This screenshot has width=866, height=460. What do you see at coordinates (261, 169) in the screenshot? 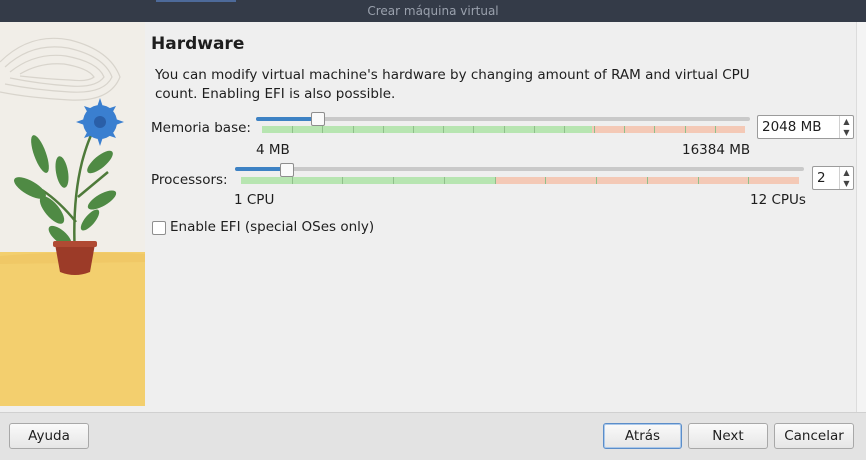
I see `processors-slider-fill` at bounding box center [261, 169].